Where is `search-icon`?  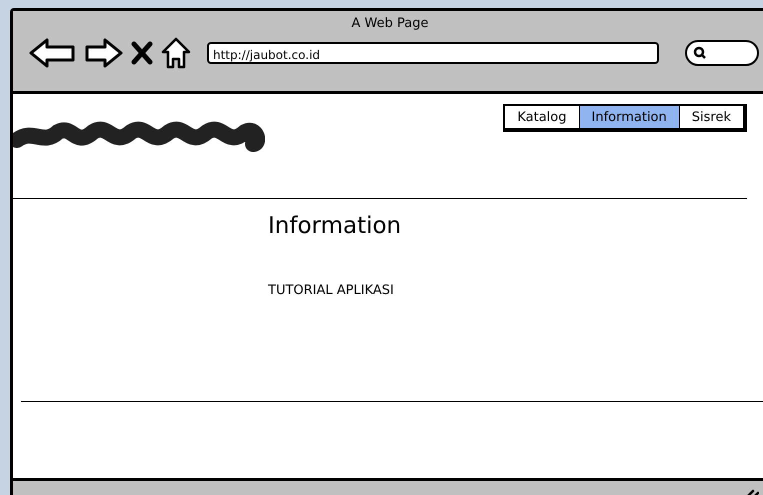 search-icon is located at coordinates (700, 53).